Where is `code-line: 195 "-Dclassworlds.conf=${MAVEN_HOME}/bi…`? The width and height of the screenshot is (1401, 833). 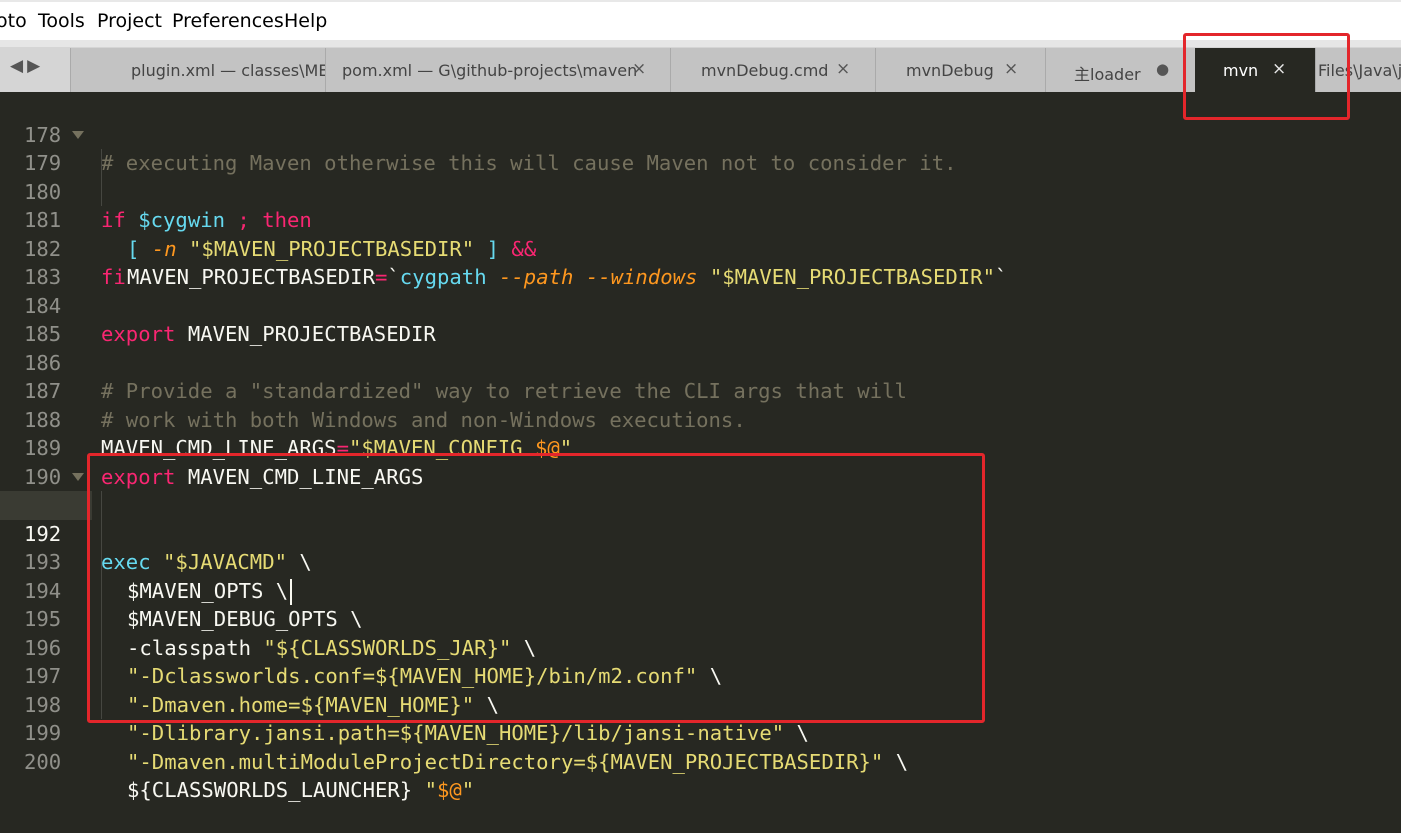 code-line: 195 "-Dclassworlds.conf=${MAVEN_HOME}/bi… is located at coordinates (700, 632).